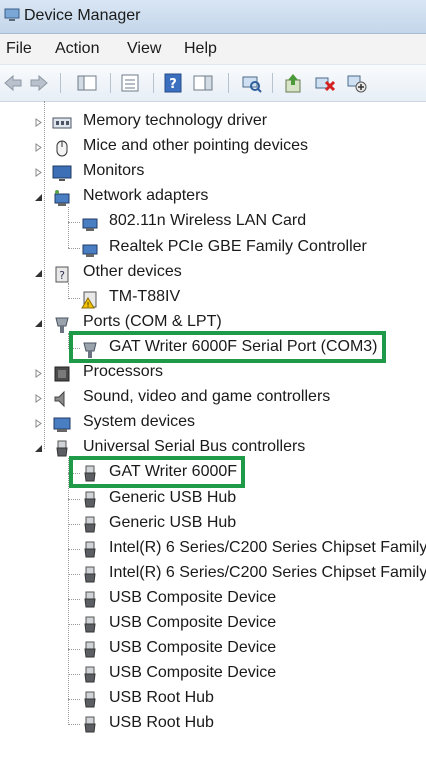  Describe the element at coordinates (13, 83) in the screenshot. I see `back-arrow-icon` at that location.